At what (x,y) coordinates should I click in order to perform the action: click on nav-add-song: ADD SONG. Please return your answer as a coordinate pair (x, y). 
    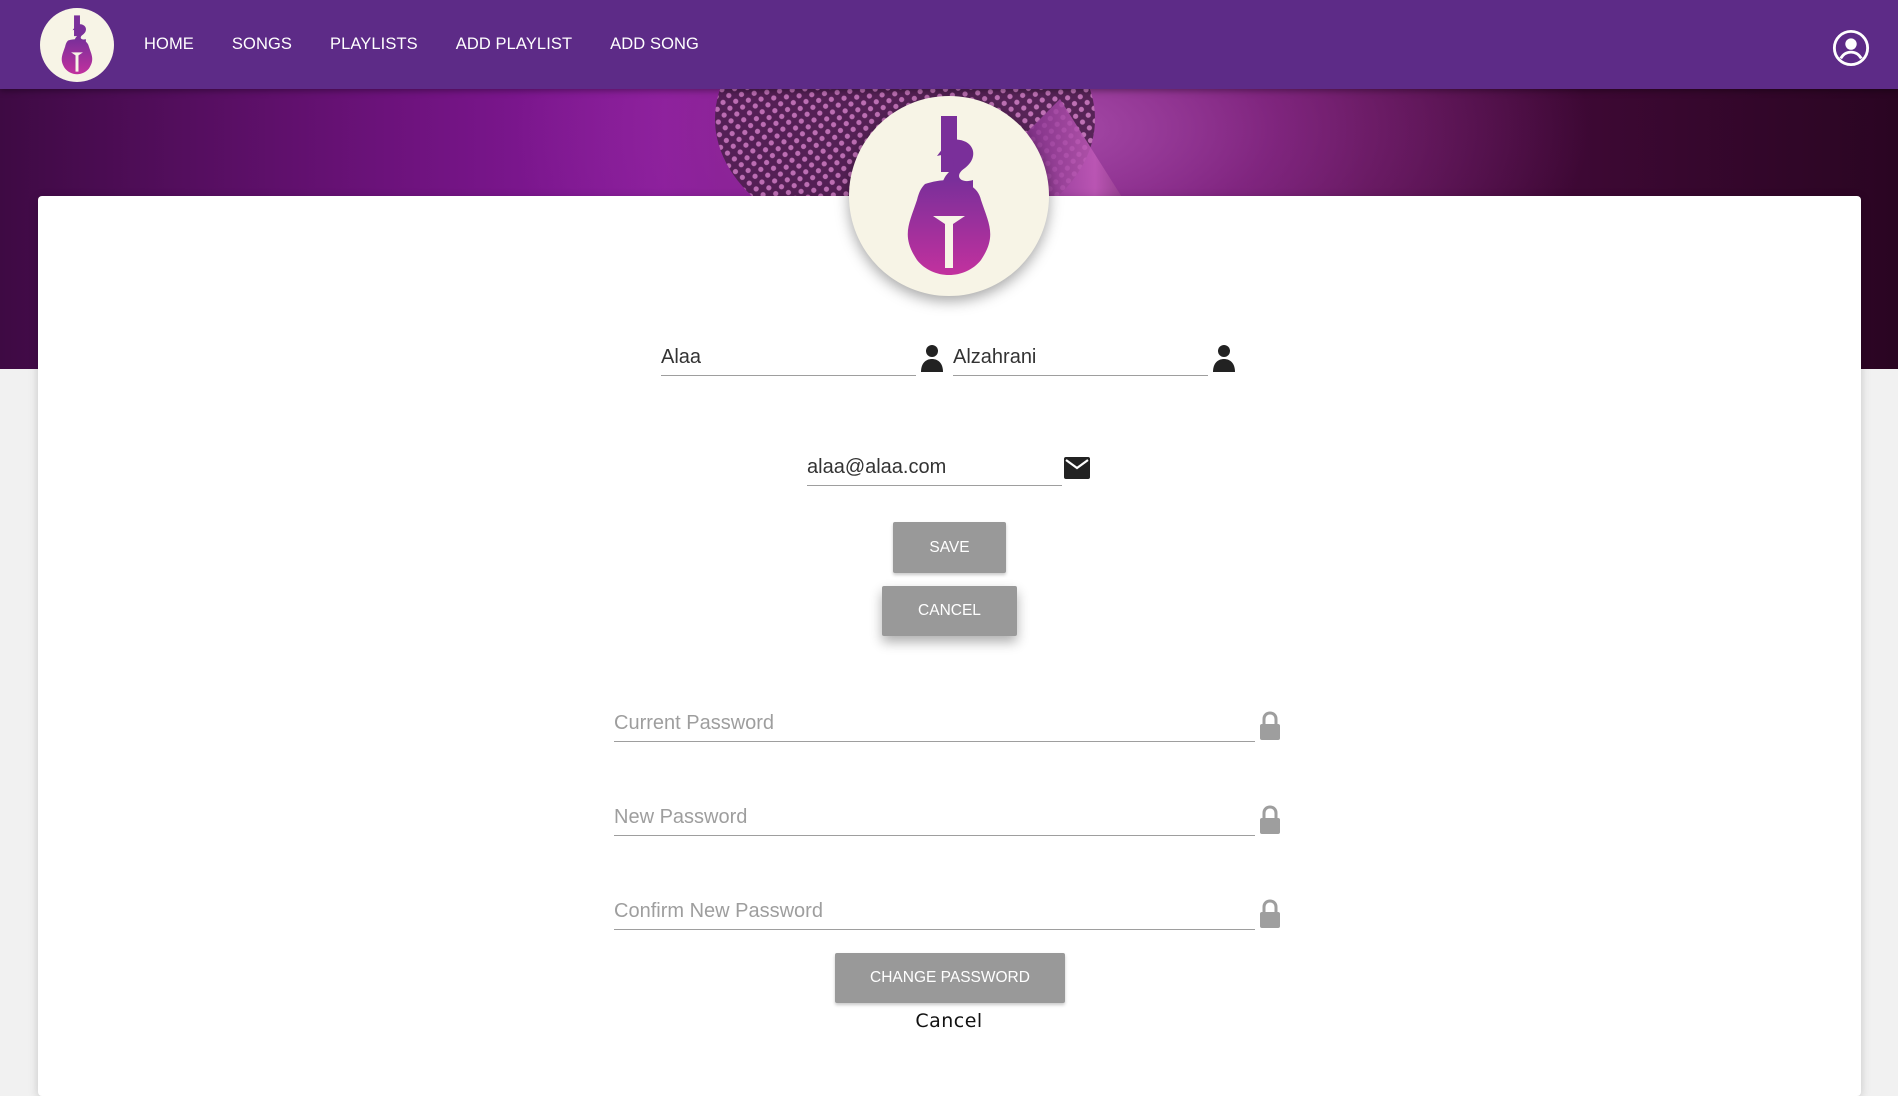
    Looking at the image, I should click on (654, 44).